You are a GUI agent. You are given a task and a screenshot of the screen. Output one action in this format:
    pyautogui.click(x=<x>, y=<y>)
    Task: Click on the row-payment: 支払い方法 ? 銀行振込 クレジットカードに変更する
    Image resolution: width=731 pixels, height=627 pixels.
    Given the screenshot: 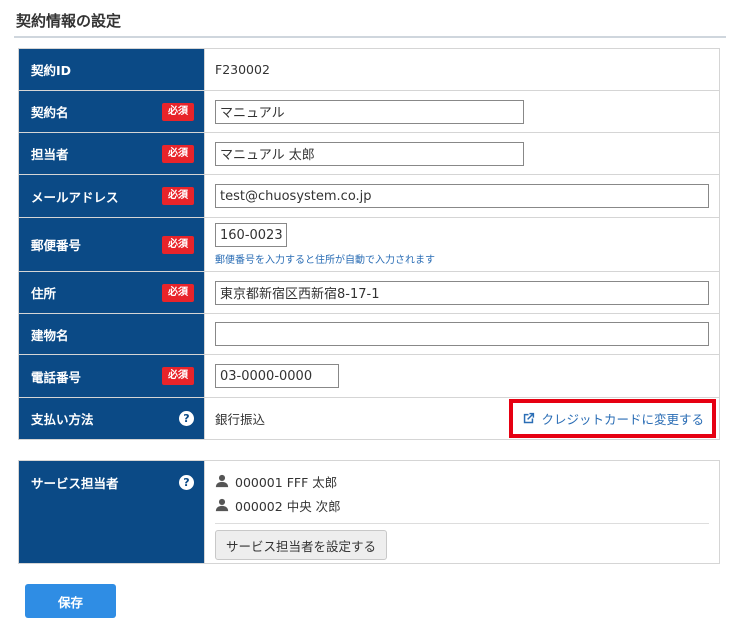 What is the action you would take?
    pyautogui.click(x=369, y=418)
    